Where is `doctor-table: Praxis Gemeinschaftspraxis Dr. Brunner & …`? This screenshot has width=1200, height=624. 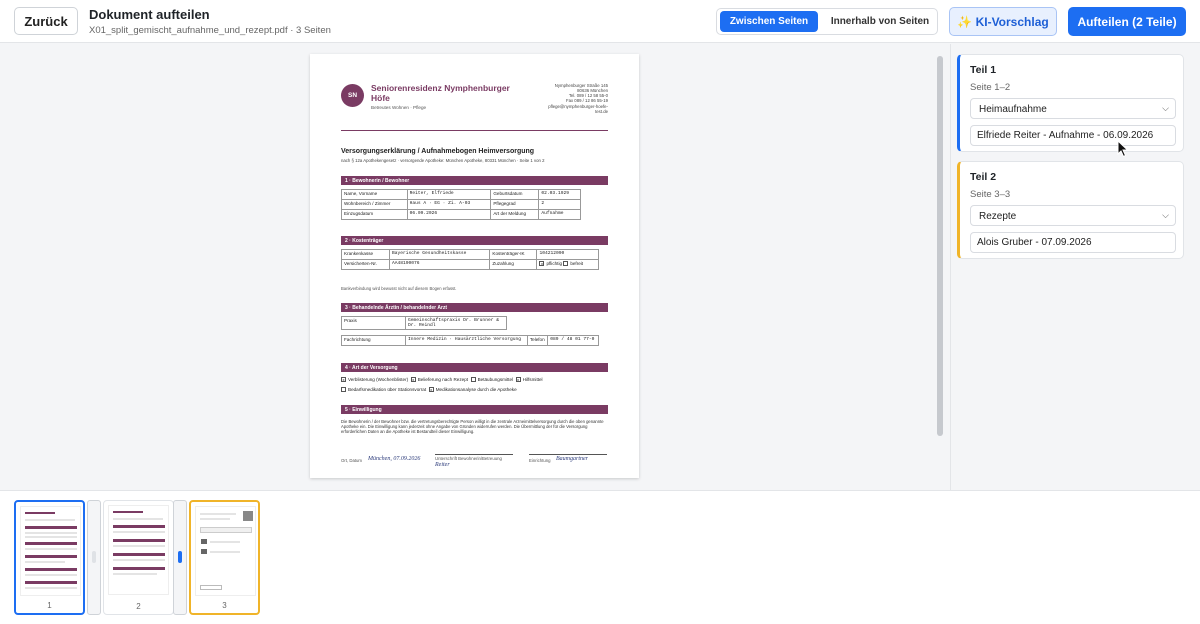 doctor-table: Praxis Gemeinschaftspraxis Dr. Brunner & … is located at coordinates (424, 323).